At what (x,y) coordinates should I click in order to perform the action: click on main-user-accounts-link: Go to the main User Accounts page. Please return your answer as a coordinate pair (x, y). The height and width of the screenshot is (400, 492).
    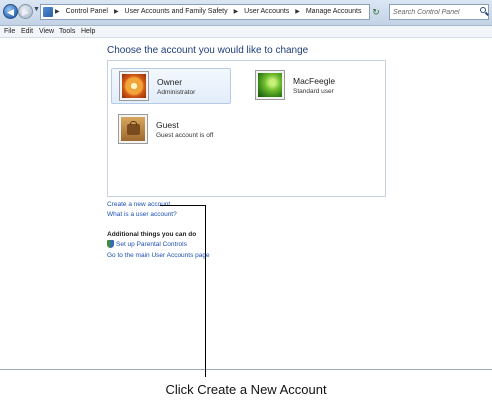
    Looking at the image, I should click on (158, 255).